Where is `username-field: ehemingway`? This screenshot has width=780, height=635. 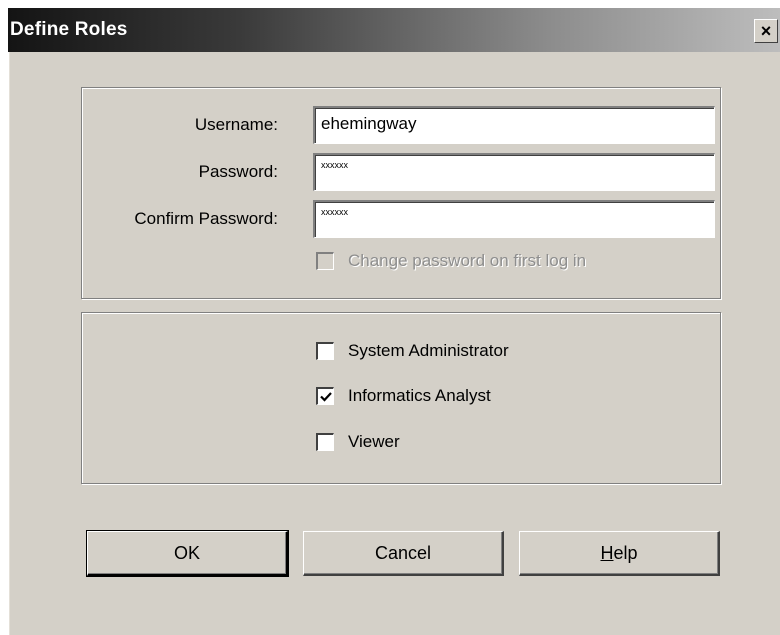 username-field: ehemingway is located at coordinates (514, 125).